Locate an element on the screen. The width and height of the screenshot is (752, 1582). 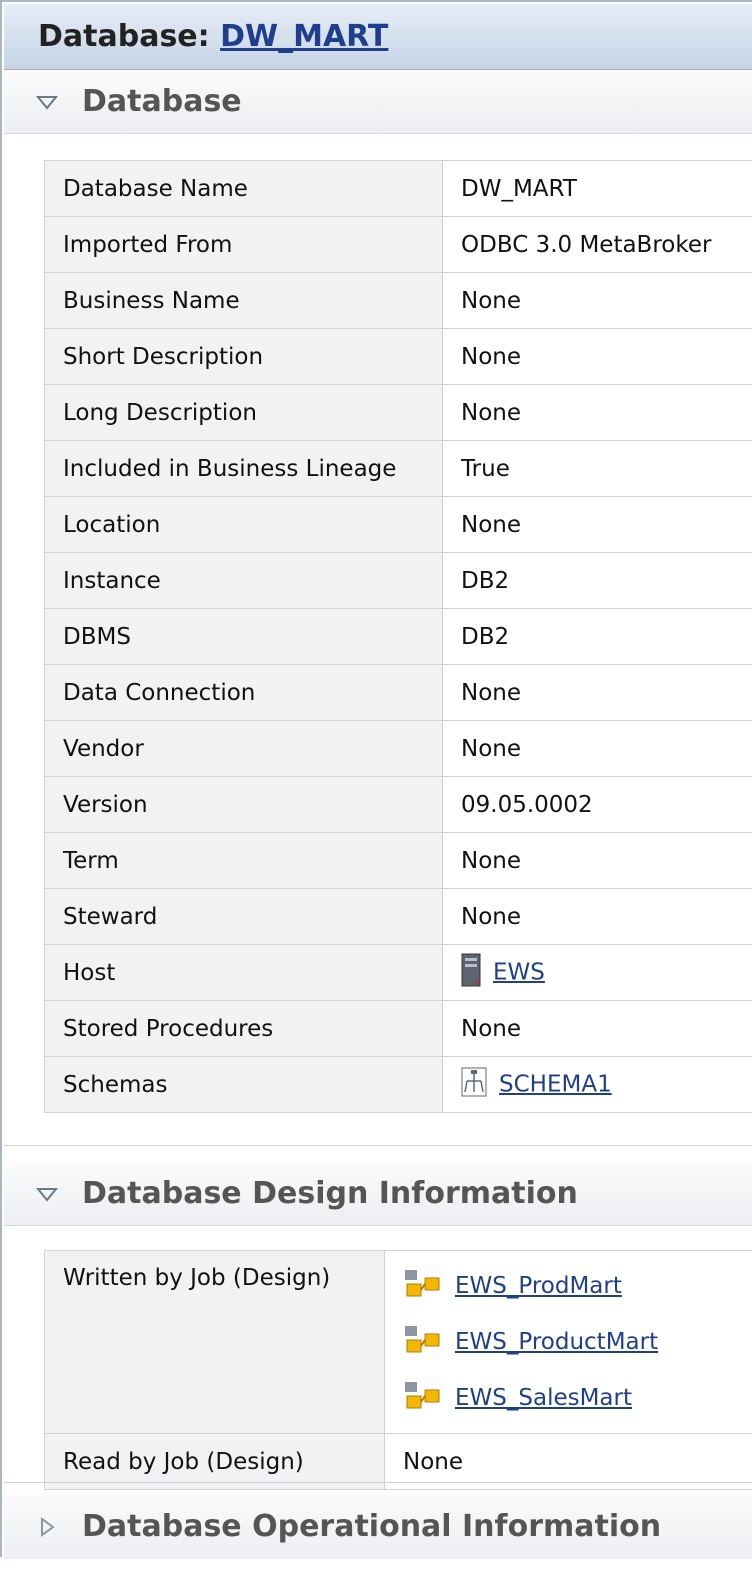
list-item: EWS_SalesMart is located at coordinates (577, 1398).